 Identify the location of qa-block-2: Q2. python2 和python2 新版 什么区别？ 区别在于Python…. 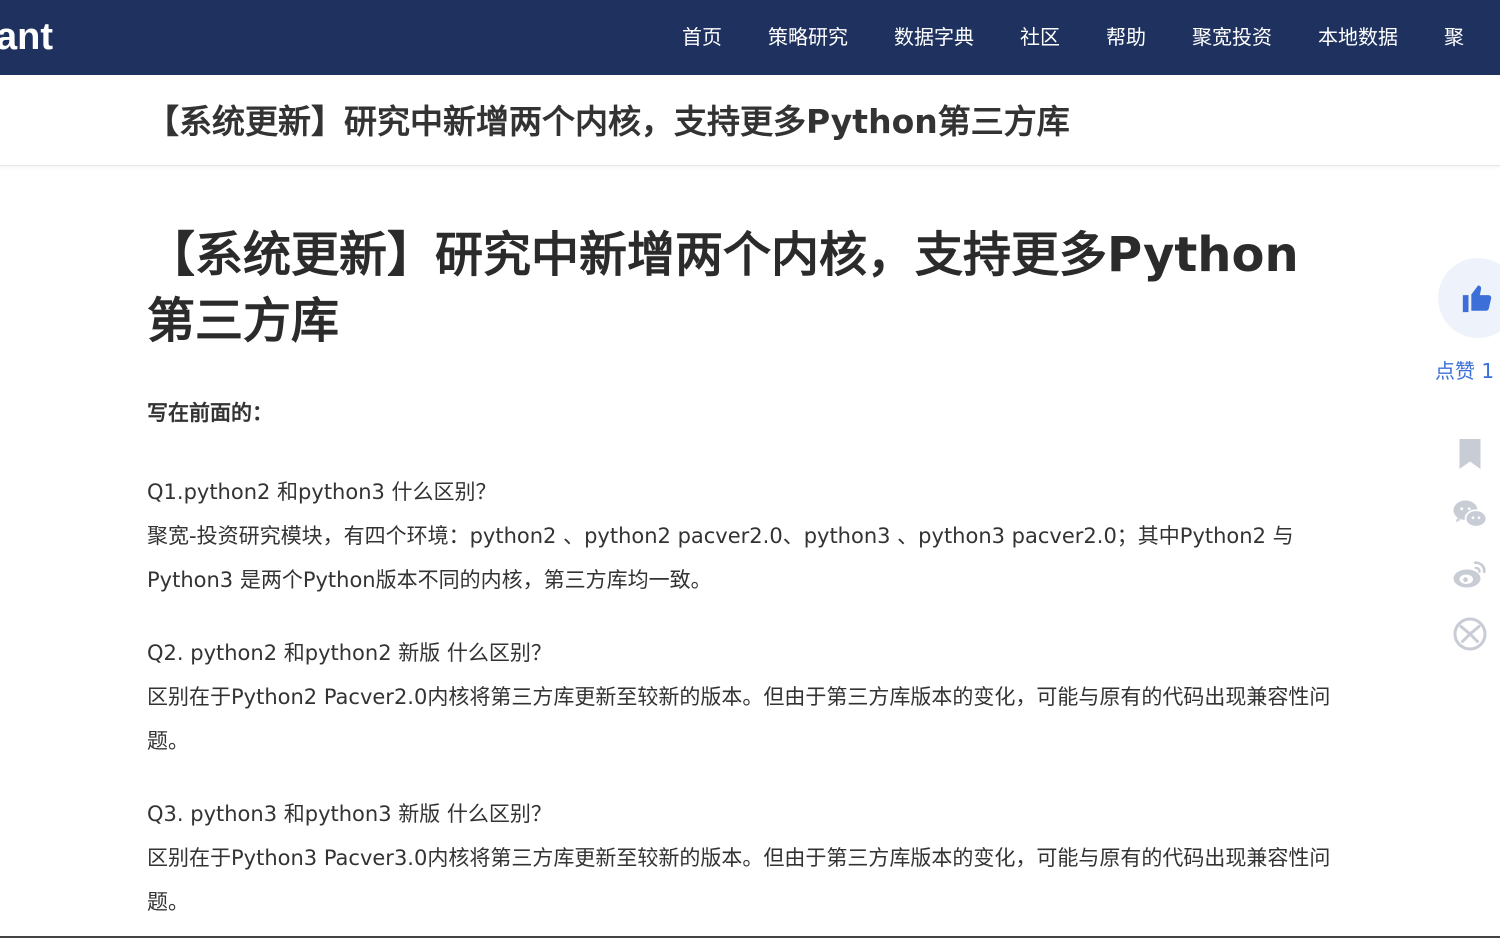
(747, 697).